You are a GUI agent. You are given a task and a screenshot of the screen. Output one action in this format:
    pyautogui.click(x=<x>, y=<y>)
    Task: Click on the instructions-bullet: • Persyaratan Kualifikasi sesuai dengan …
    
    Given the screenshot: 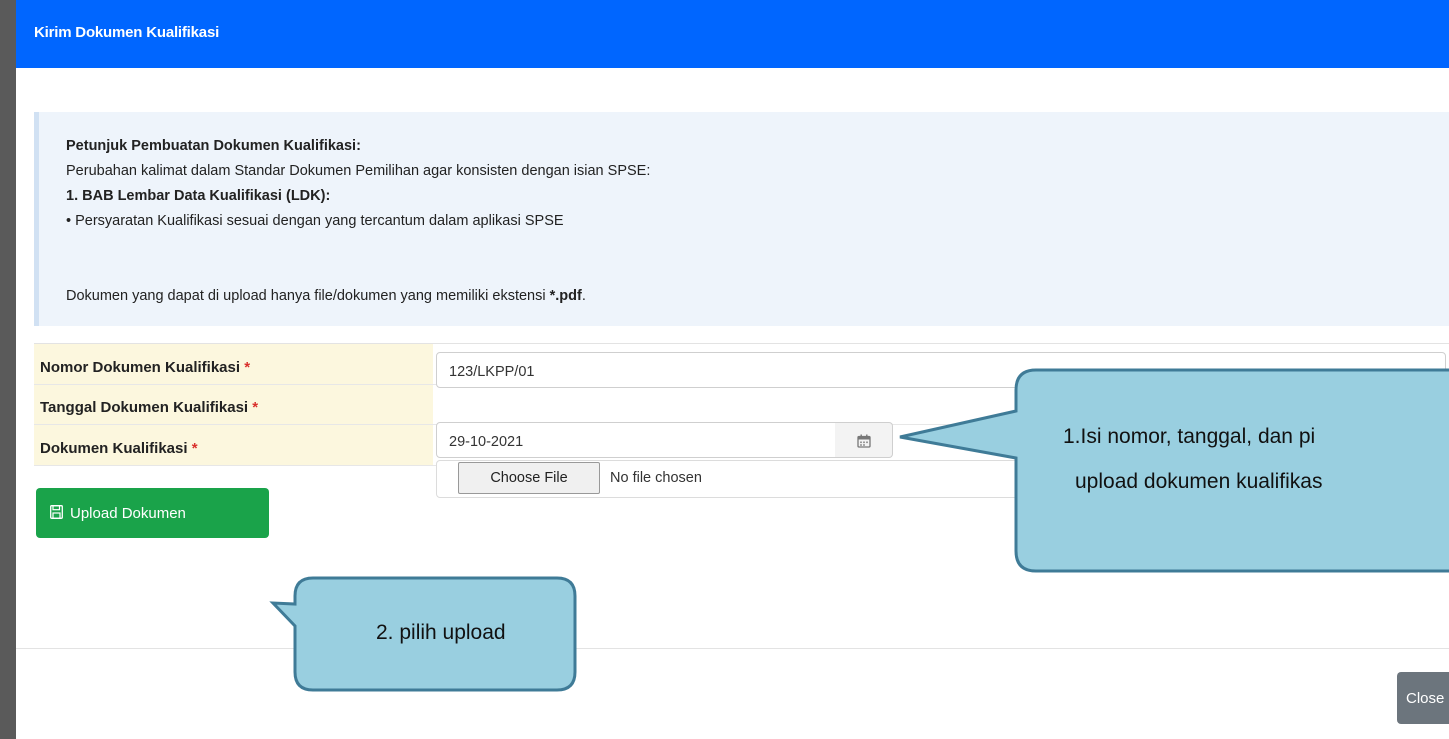 What is the action you would take?
    pyautogui.click(x=315, y=221)
    